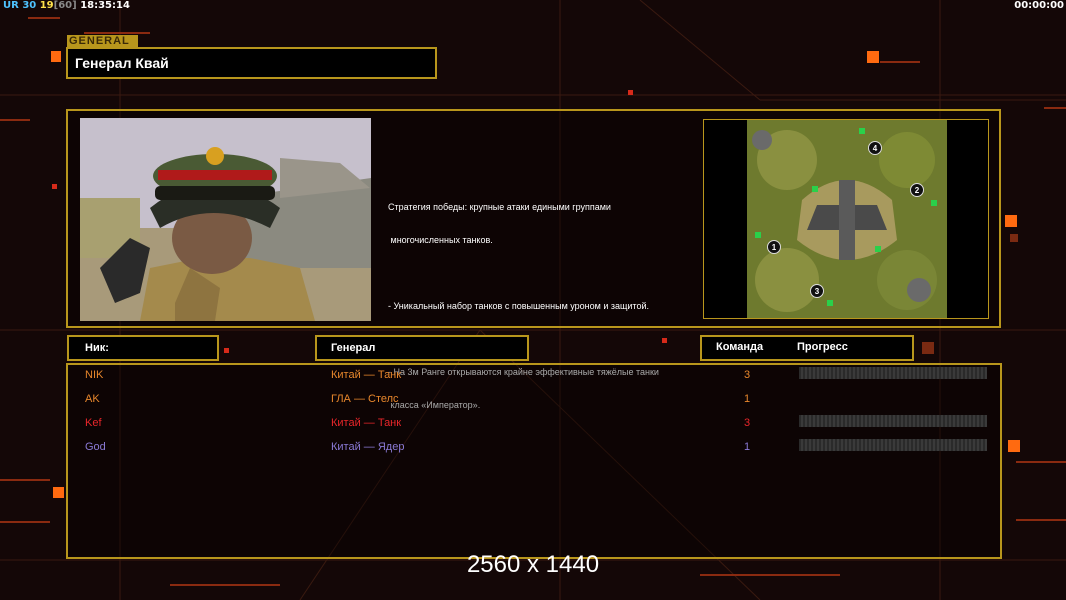 Image resolution: width=1066 pixels, height=600 pixels. I want to click on header-general: Генерал, so click(353, 348).